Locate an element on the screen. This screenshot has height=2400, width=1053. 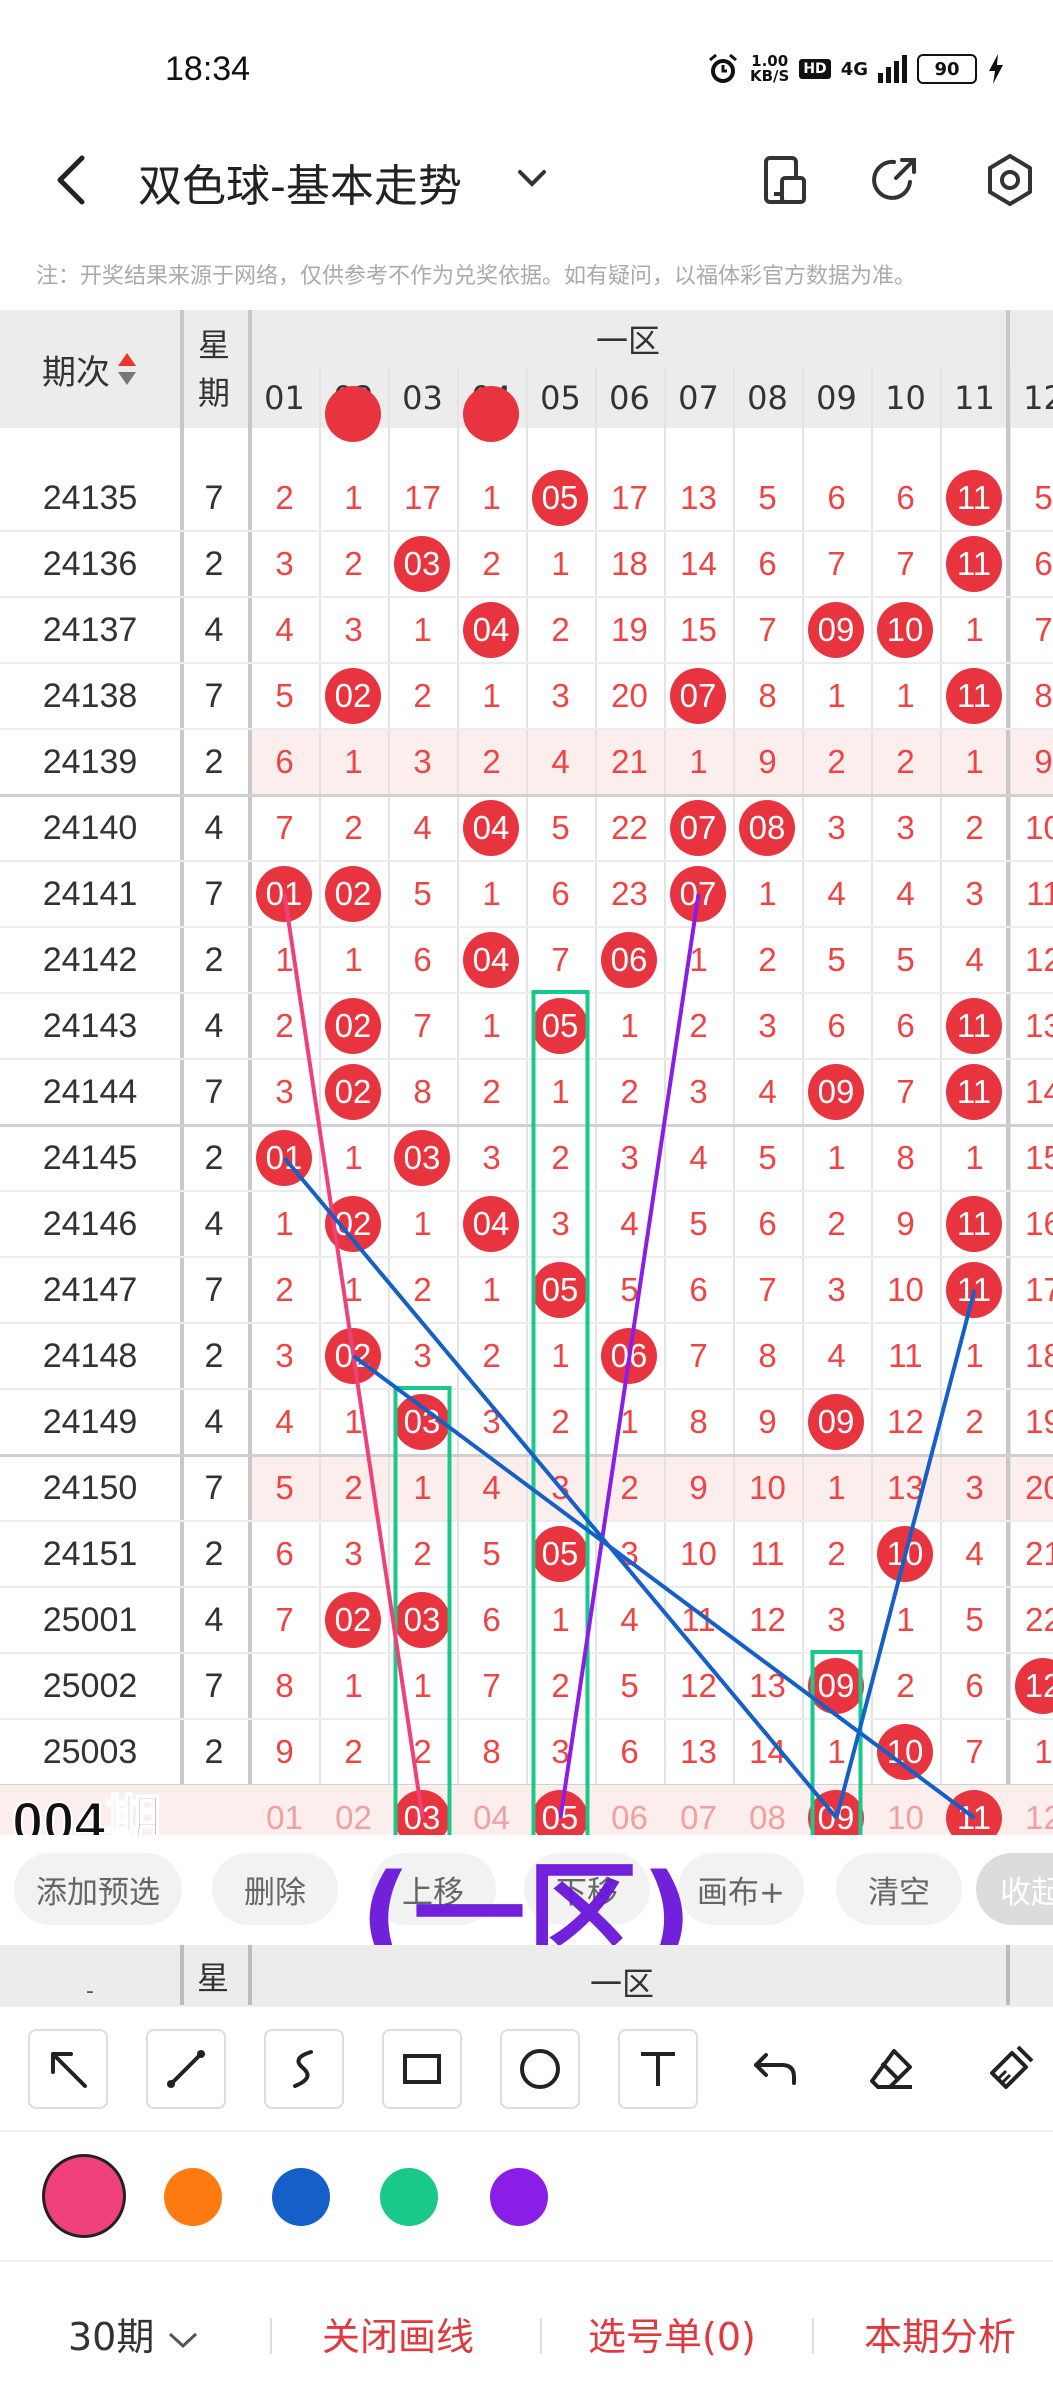
close-lines-button: 关闭画线 is located at coordinates (398, 2333).